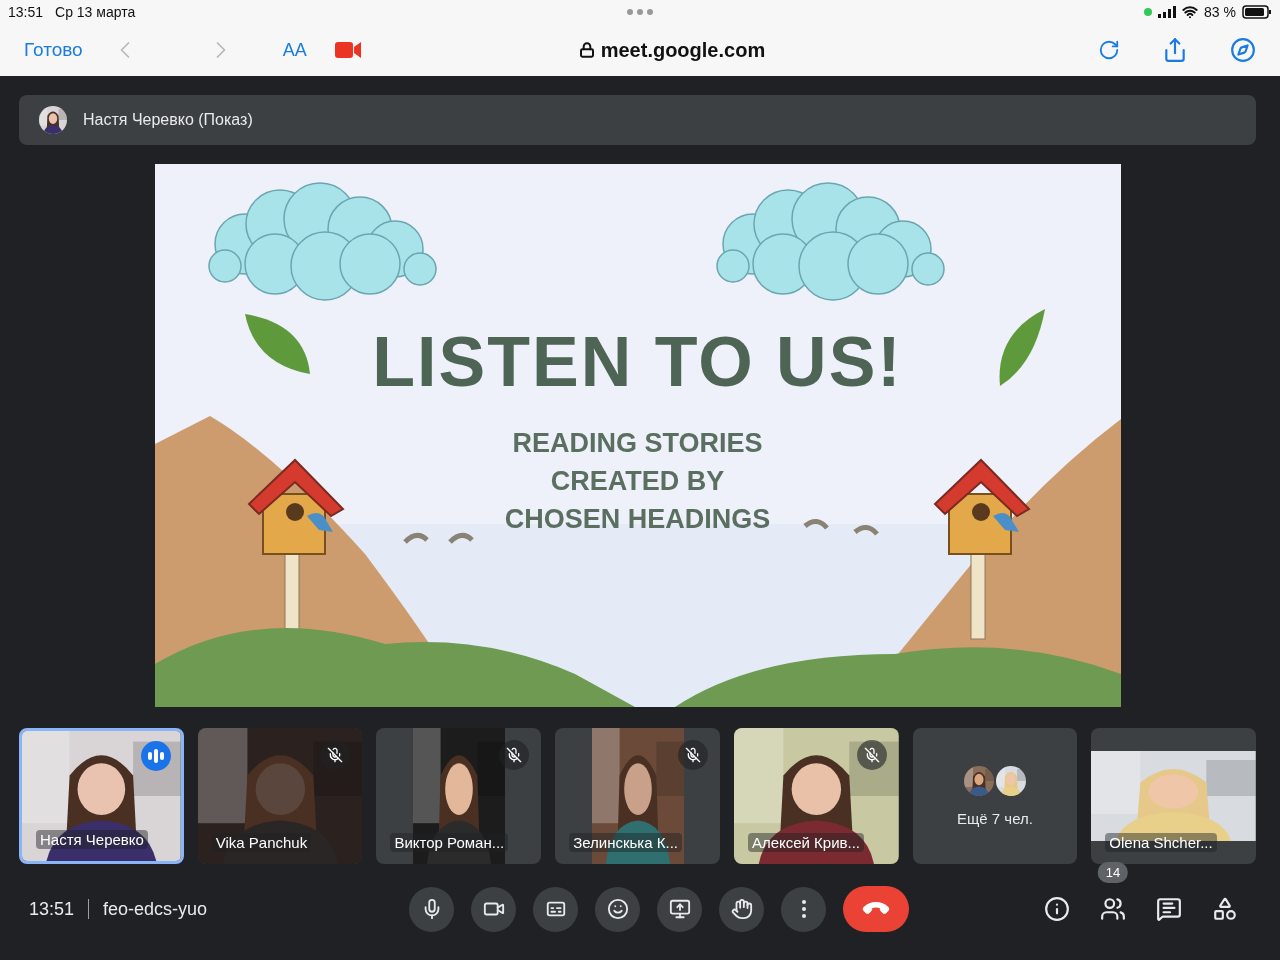  Describe the element at coordinates (1220, 12) in the screenshot. I see `battery-percent: 83 %` at that location.